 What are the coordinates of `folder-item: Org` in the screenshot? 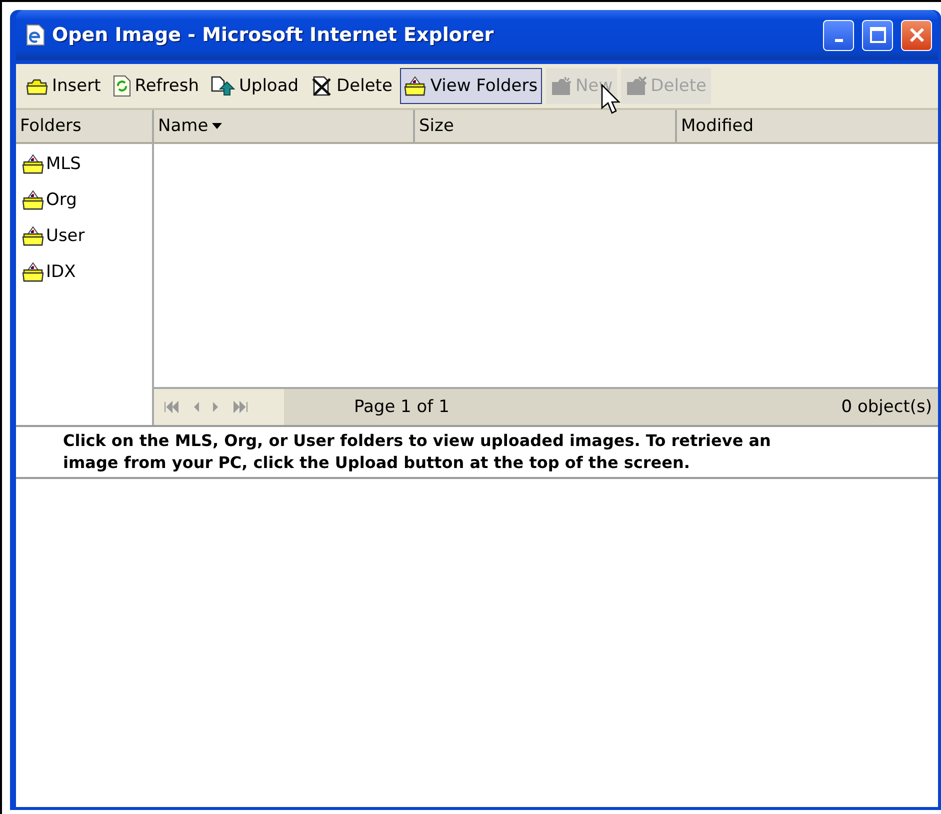 It's located at (87, 200).